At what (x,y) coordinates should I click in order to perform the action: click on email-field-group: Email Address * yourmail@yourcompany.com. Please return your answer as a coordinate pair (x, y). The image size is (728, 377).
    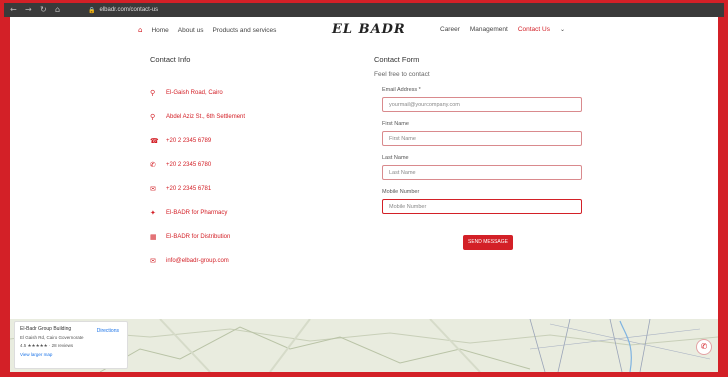
    Looking at the image, I should click on (479, 99).